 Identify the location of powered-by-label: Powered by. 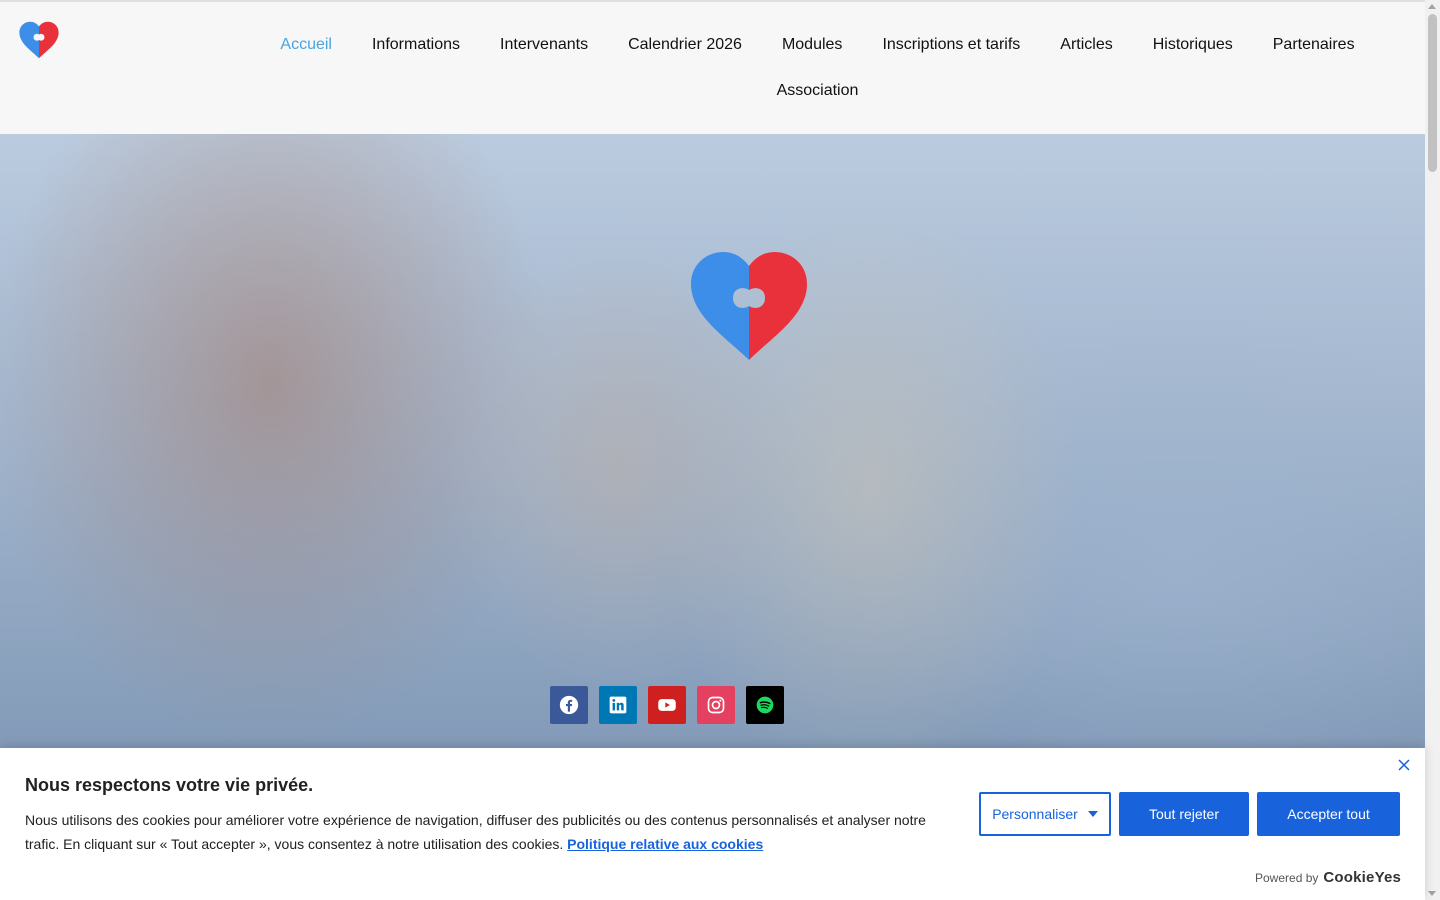
(1287, 878).